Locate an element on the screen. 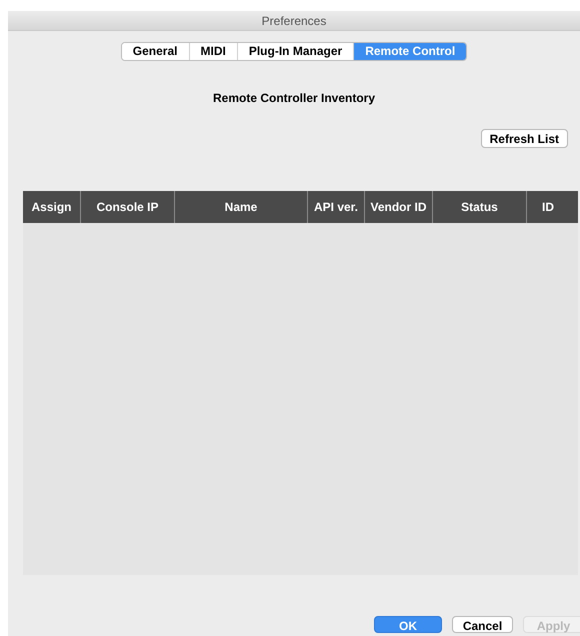 The height and width of the screenshot is (636, 580). column-header: Assign is located at coordinates (51, 207).